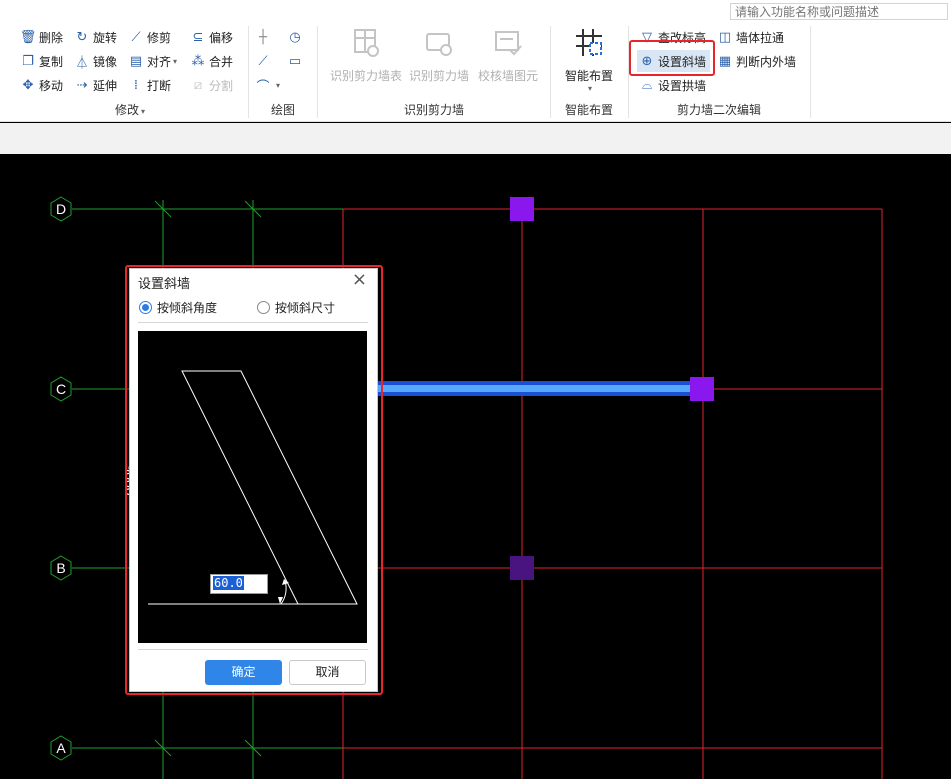  What do you see at coordinates (536, 388) in the screenshot?
I see `shear-wall-highlight` at bounding box center [536, 388].